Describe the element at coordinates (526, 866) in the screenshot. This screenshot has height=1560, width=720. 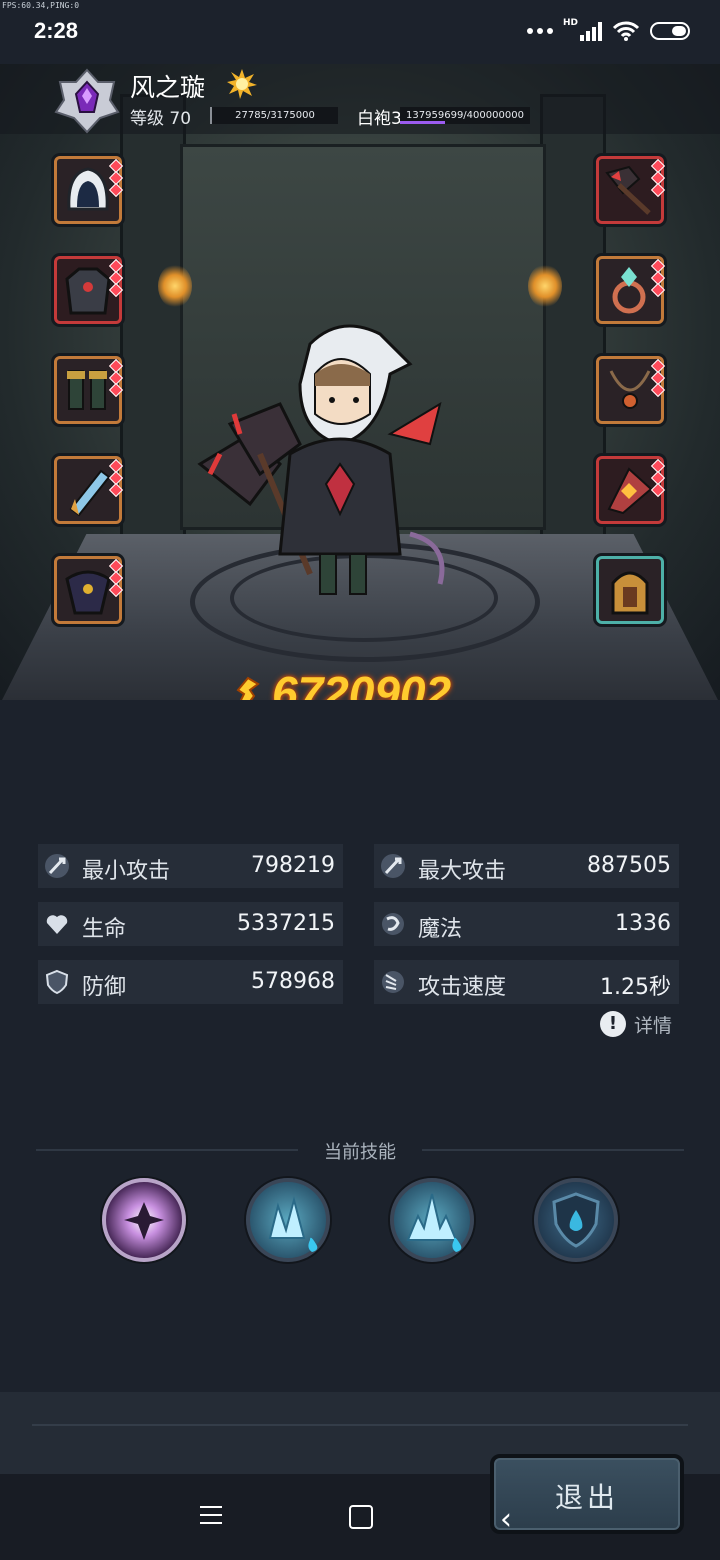
I see `stat-max-attack: 最大攻击 887505` at that location.